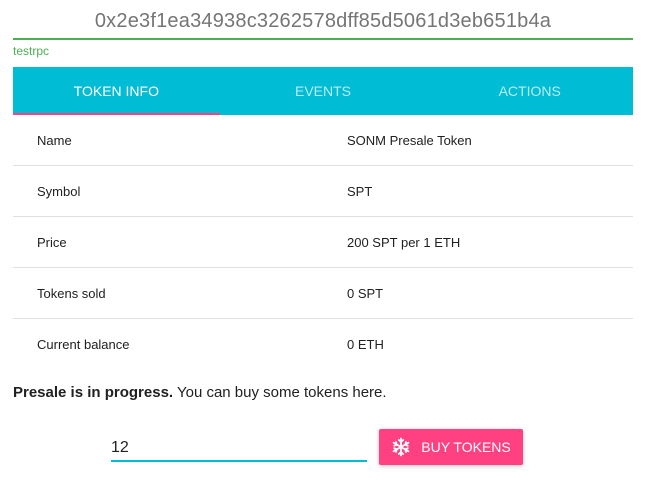 The image size is (650, 492). I want to click on row-value: 0 ETH, so click(365, 344).